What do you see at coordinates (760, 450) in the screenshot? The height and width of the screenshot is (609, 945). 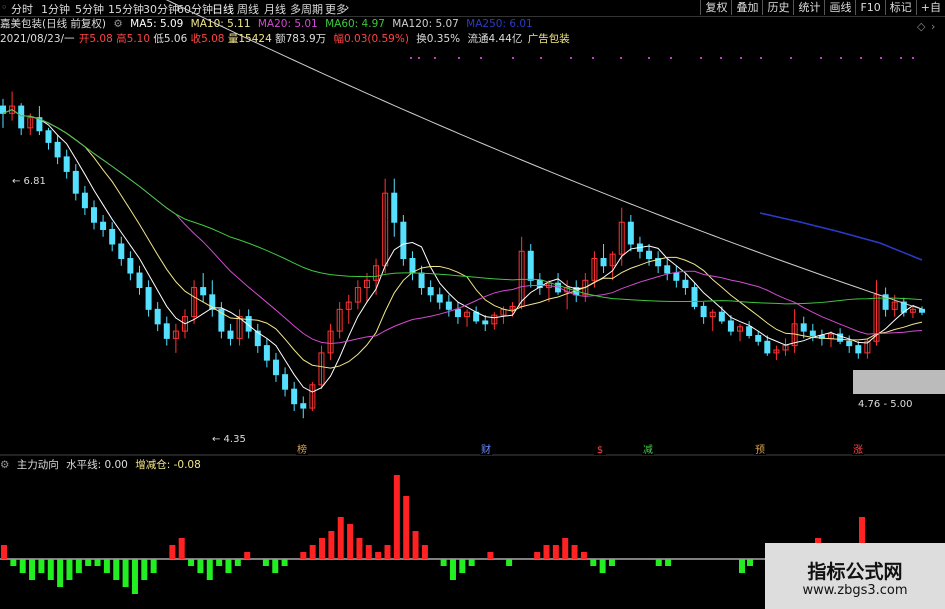 I see `event-marker-4: 预` at bounding box center [760, 450].